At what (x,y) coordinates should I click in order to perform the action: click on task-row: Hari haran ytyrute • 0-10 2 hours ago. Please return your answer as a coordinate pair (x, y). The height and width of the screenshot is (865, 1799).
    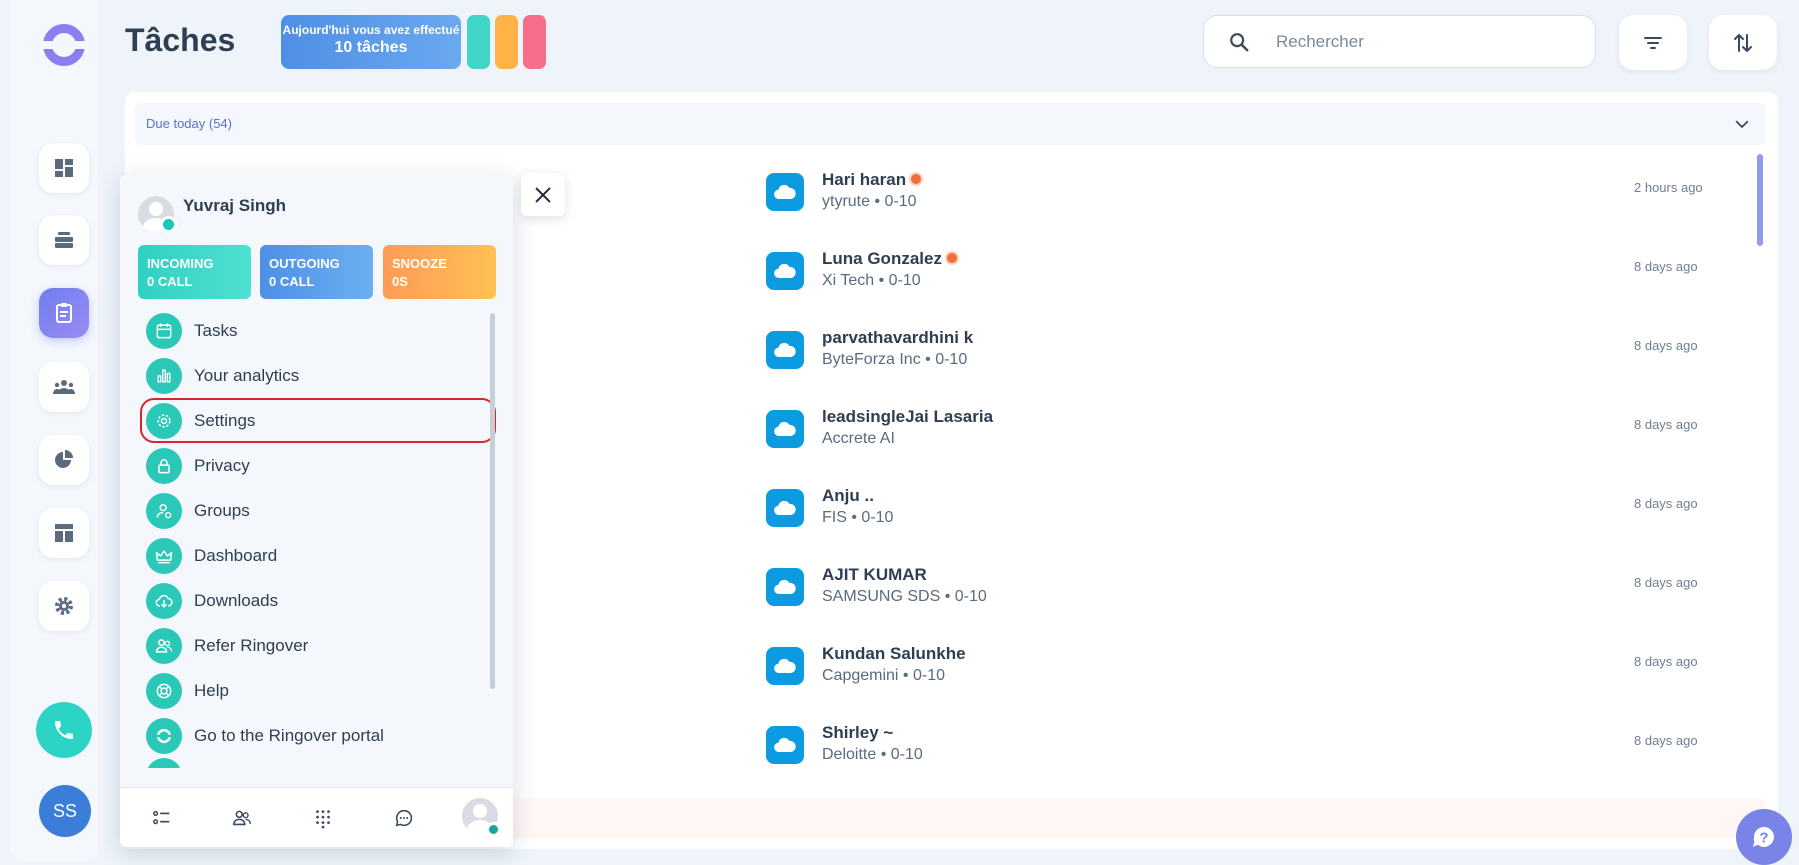
    Looking at the image, I should click on (1265, 192).